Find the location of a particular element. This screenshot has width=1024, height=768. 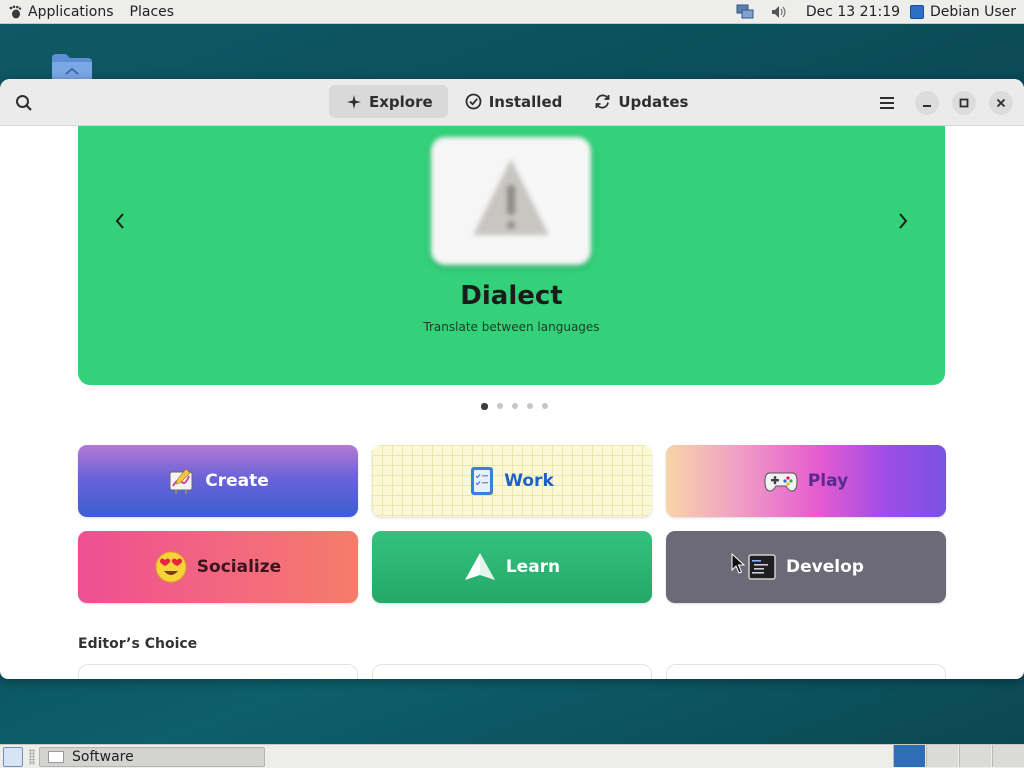

software-window-icon is located at coordinates (56, 756).